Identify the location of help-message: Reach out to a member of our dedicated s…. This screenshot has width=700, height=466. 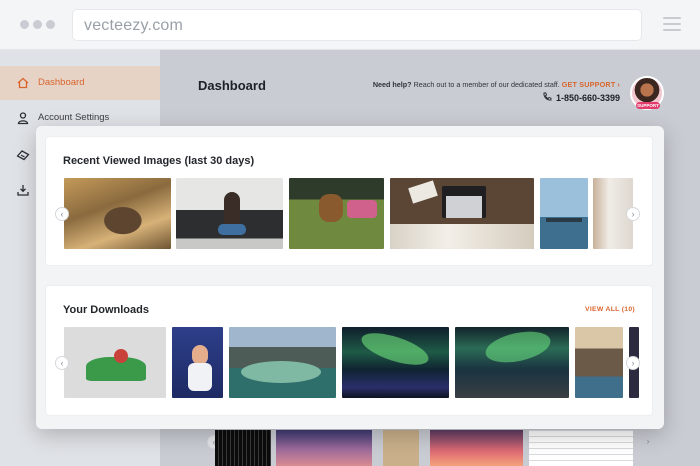
(486, 84).